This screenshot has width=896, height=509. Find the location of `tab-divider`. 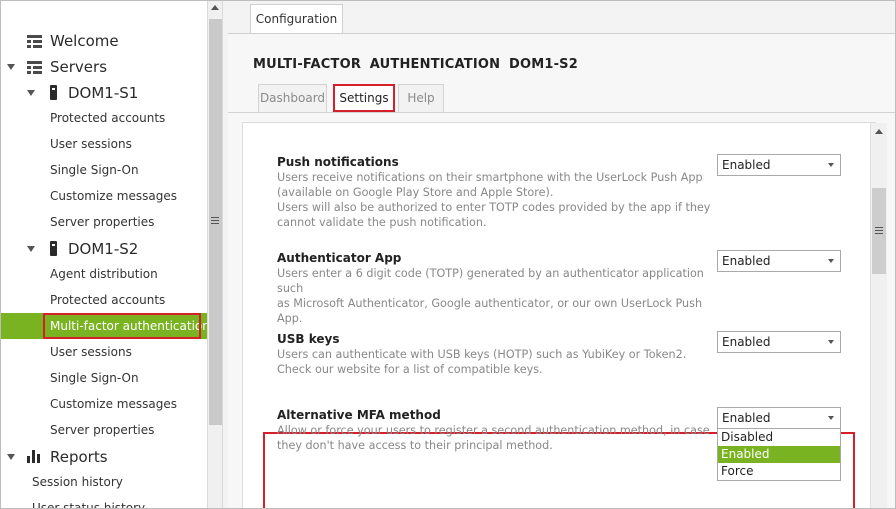

tab-divider is located at coordinates (561, 112).